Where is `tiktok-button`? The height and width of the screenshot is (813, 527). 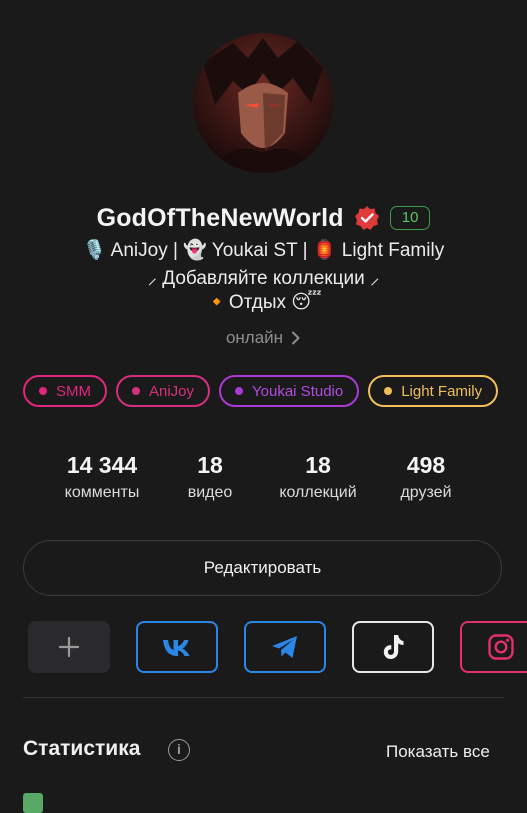 tiktok-button is located at coordinates (393, 647).